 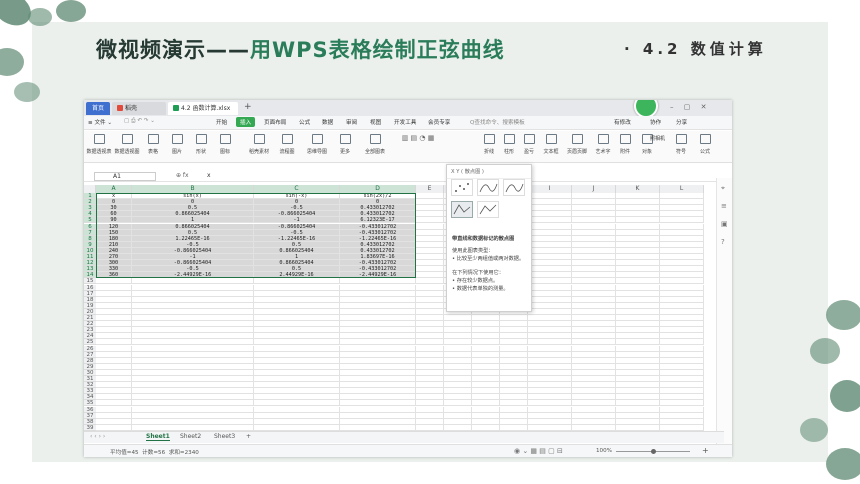 What do you see at coordinates (248, 107) in the screenshot?
I see `new-tab-button: +` at bounding box center [248, 107].